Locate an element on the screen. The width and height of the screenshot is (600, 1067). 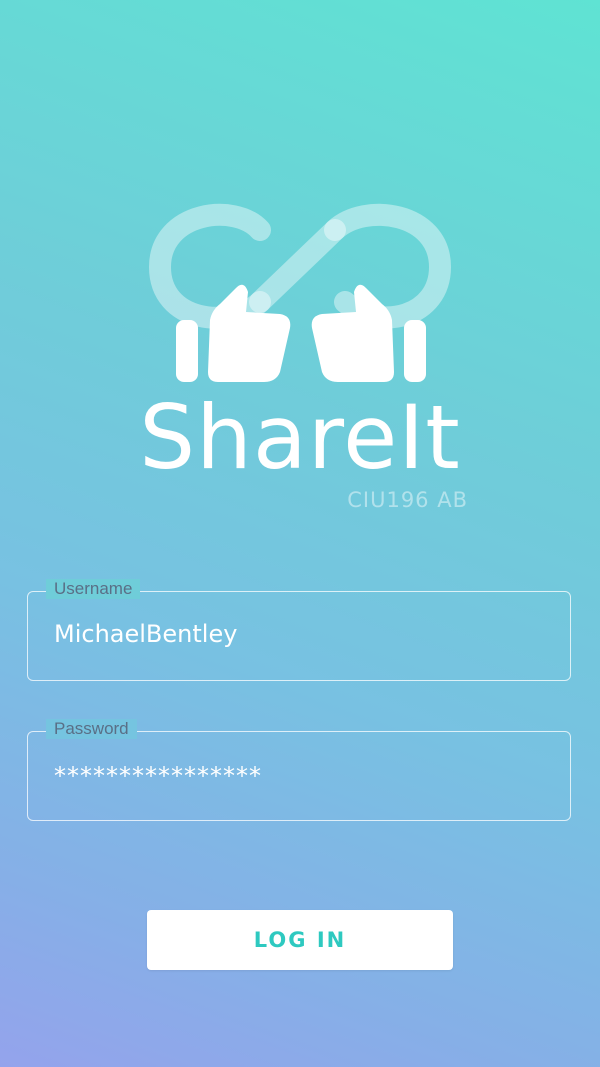
username-input: MichaelBentley is located at coordinates (145, 634).